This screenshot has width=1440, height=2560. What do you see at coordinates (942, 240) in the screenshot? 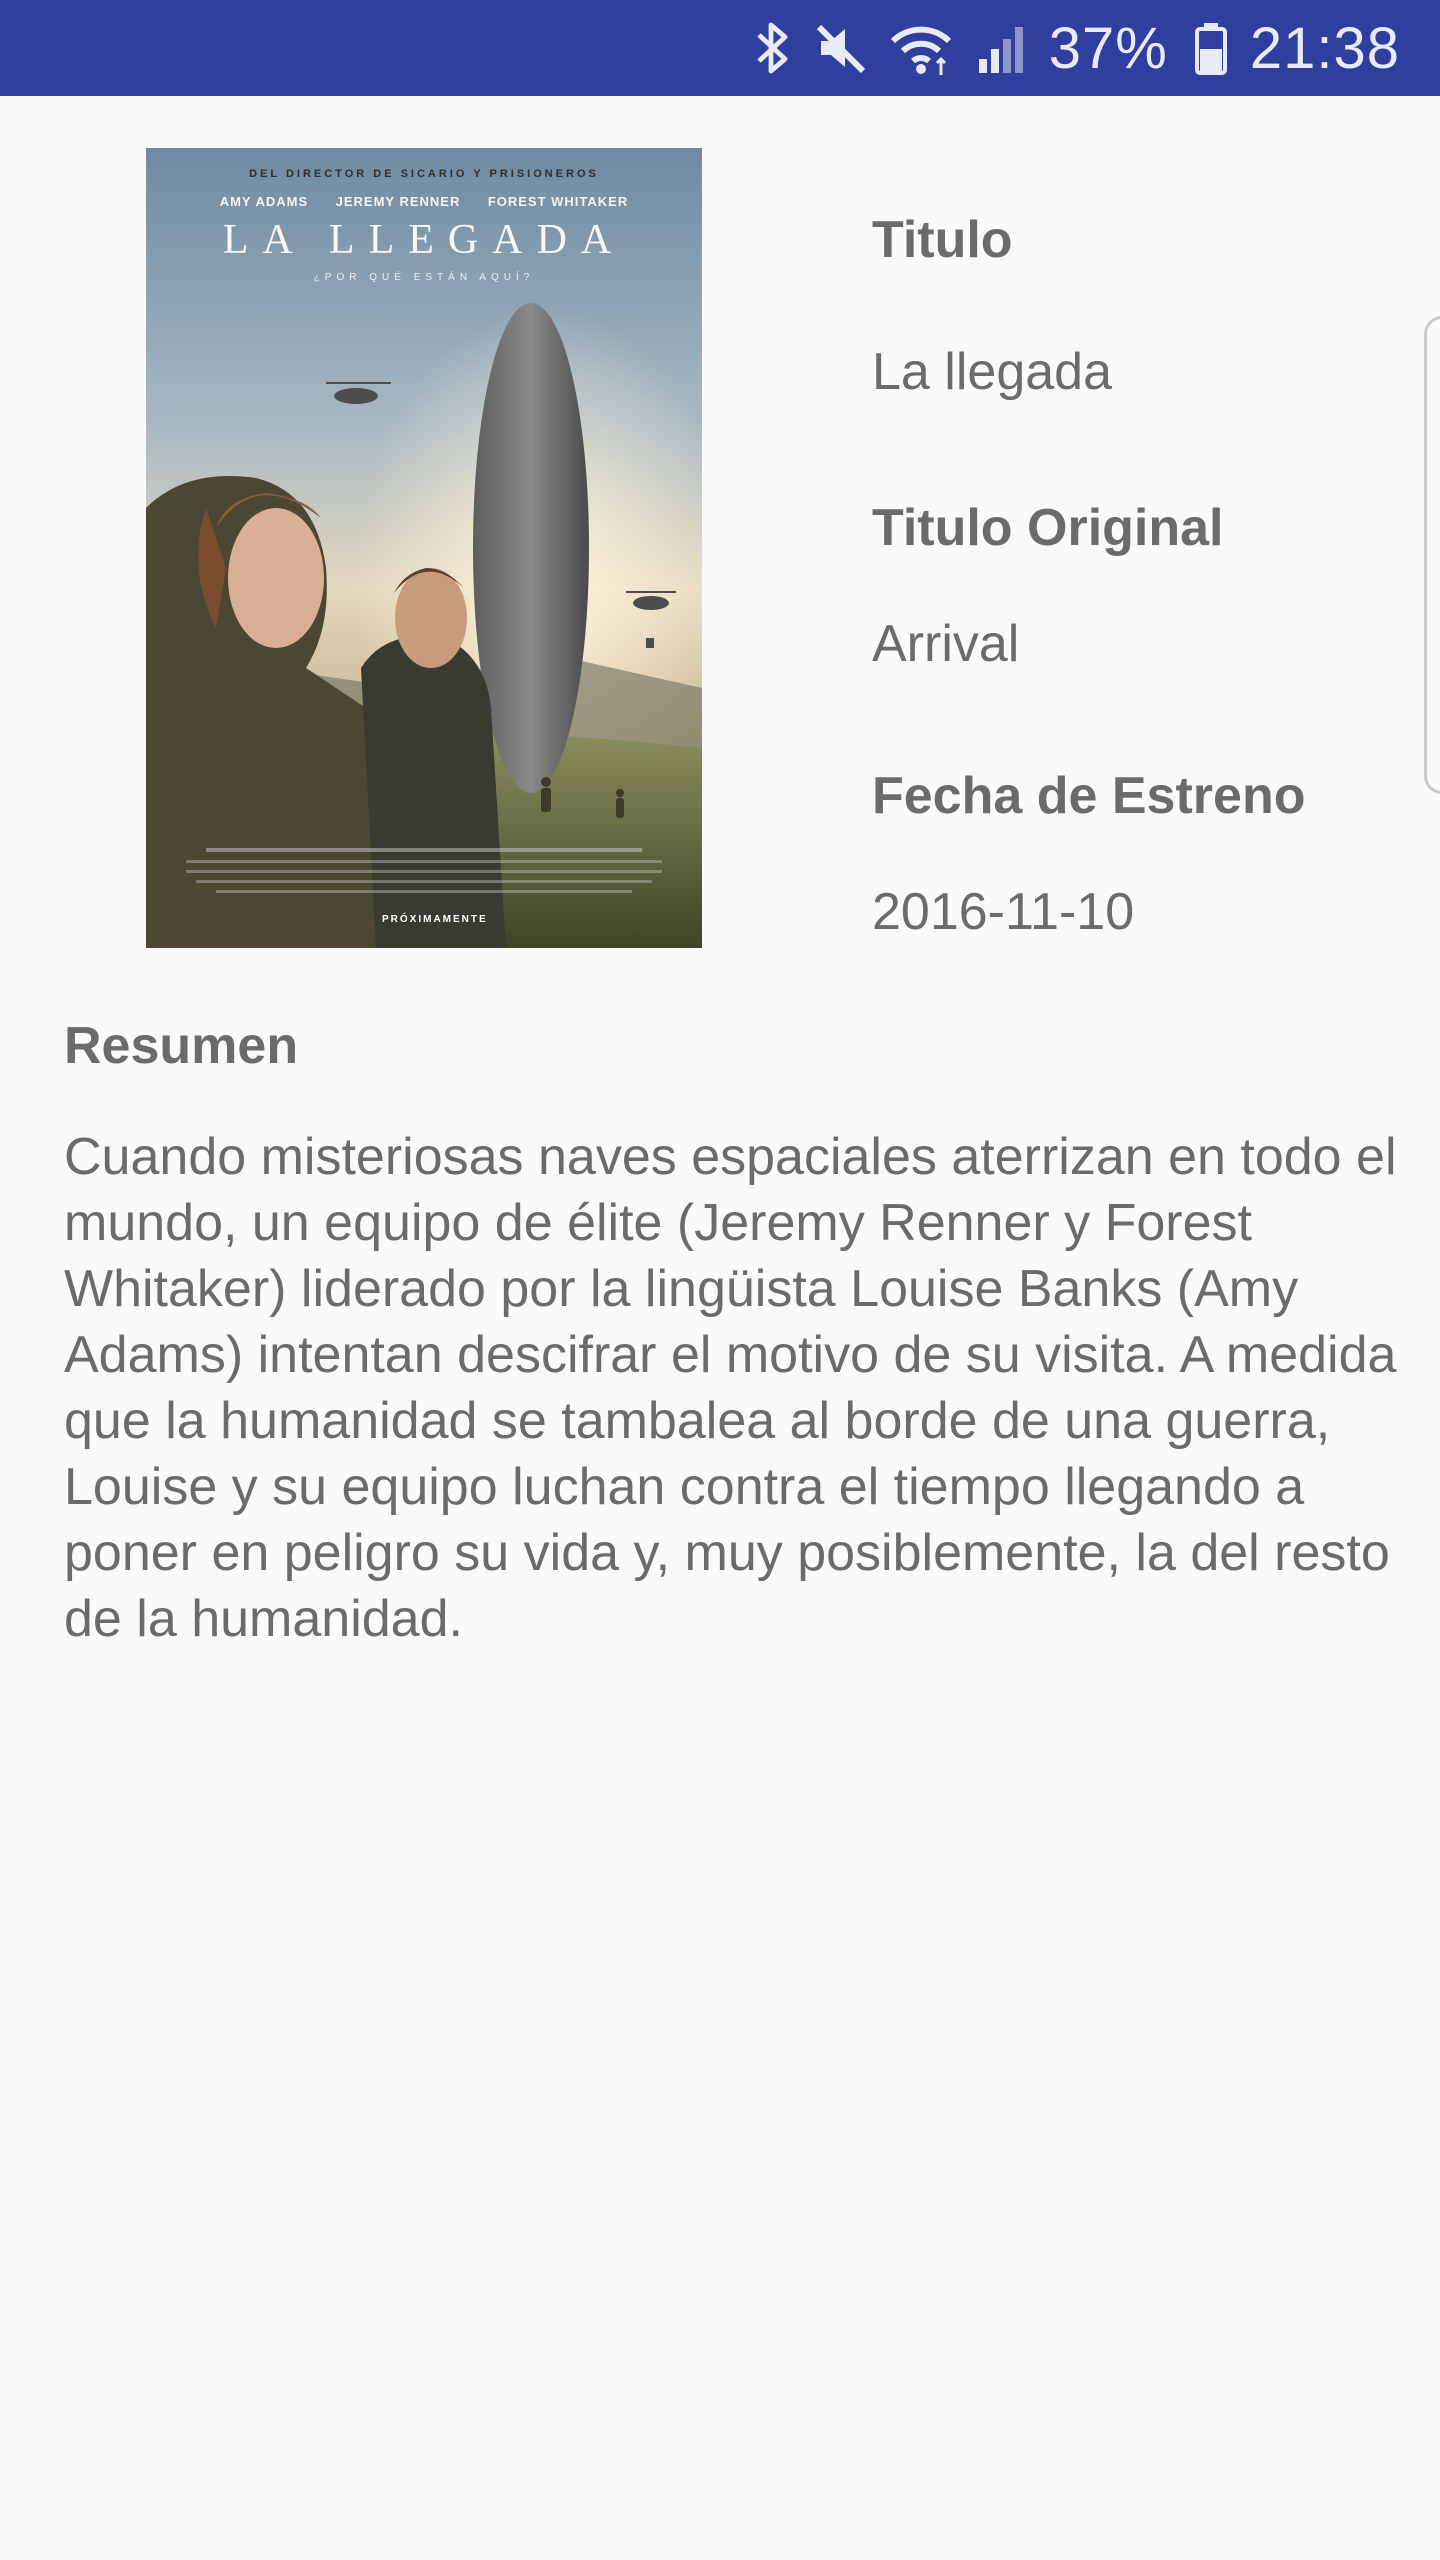
I see `title-label: Titulo` at bounding box center [942, 240].